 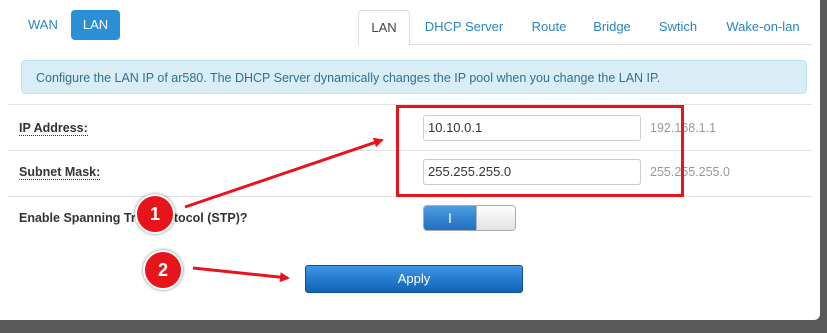 What do you see at coordinates (163, 270) in the screenshot?
I see `step-2-marker: 2` at bounding box center [163, 270].